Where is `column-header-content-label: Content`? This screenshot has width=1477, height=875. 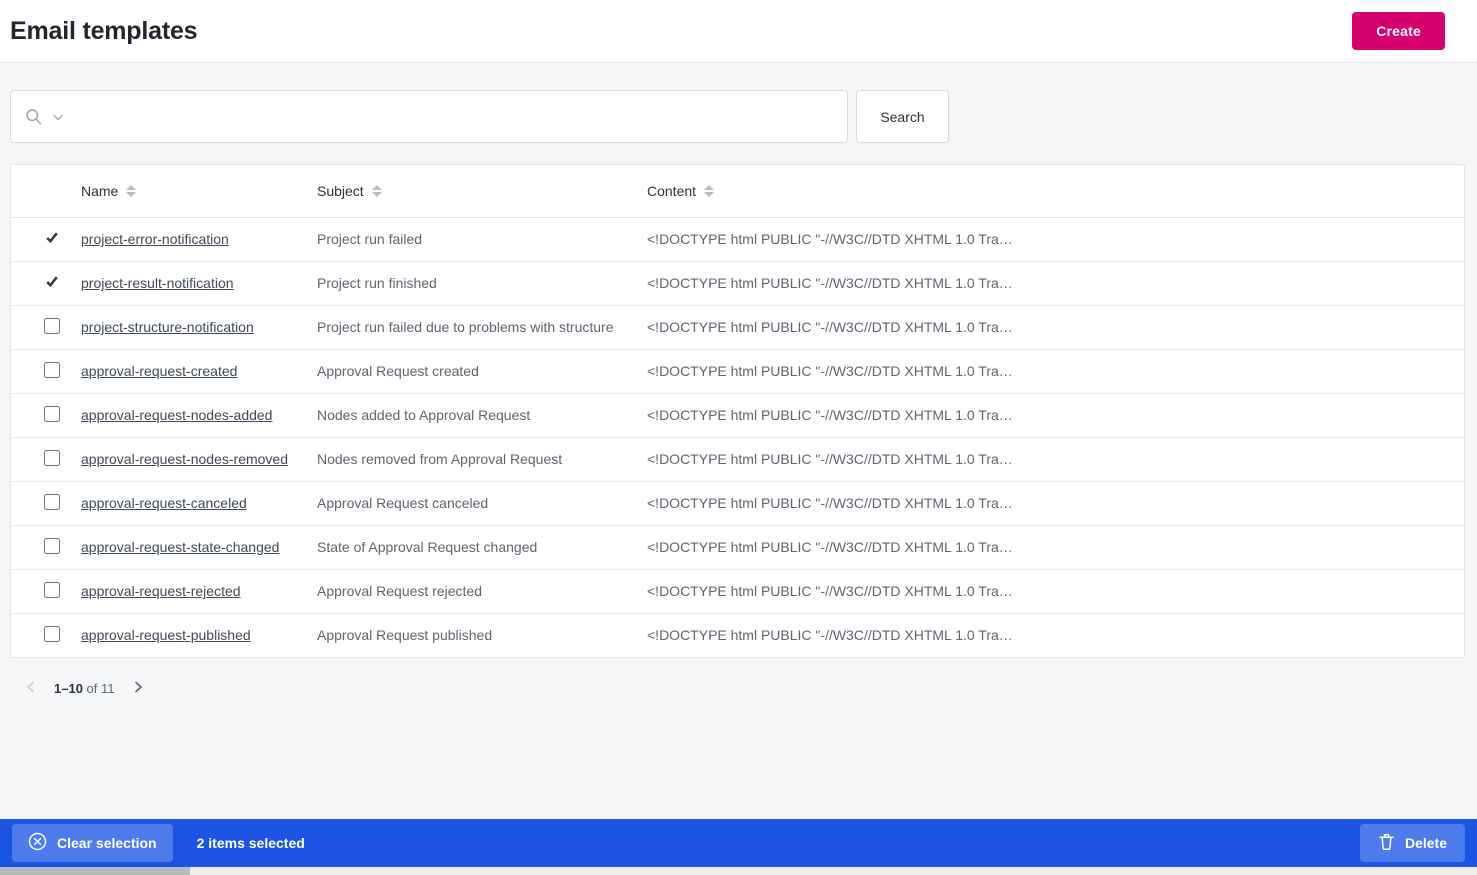
column-header-content-label: Content is located at coordinates (672, 190).